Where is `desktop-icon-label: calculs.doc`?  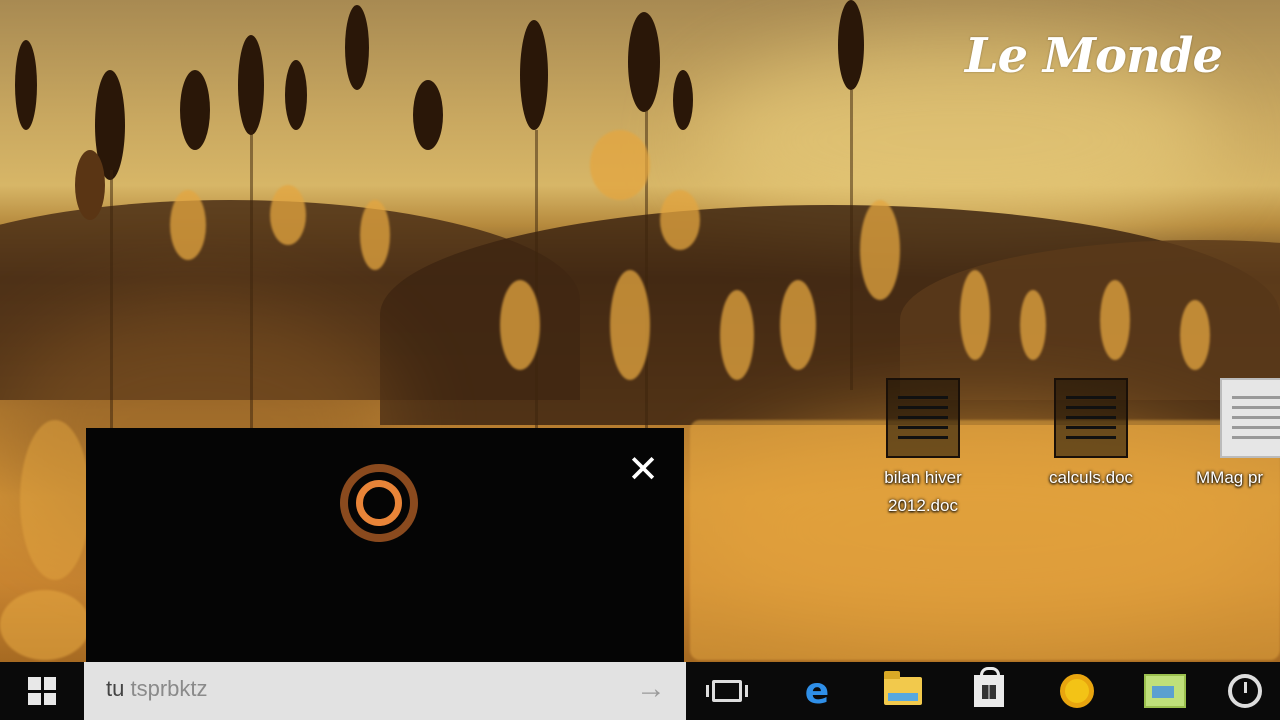
desktop-icon-label: calculs.doc is located at coordinates (1091, 477).